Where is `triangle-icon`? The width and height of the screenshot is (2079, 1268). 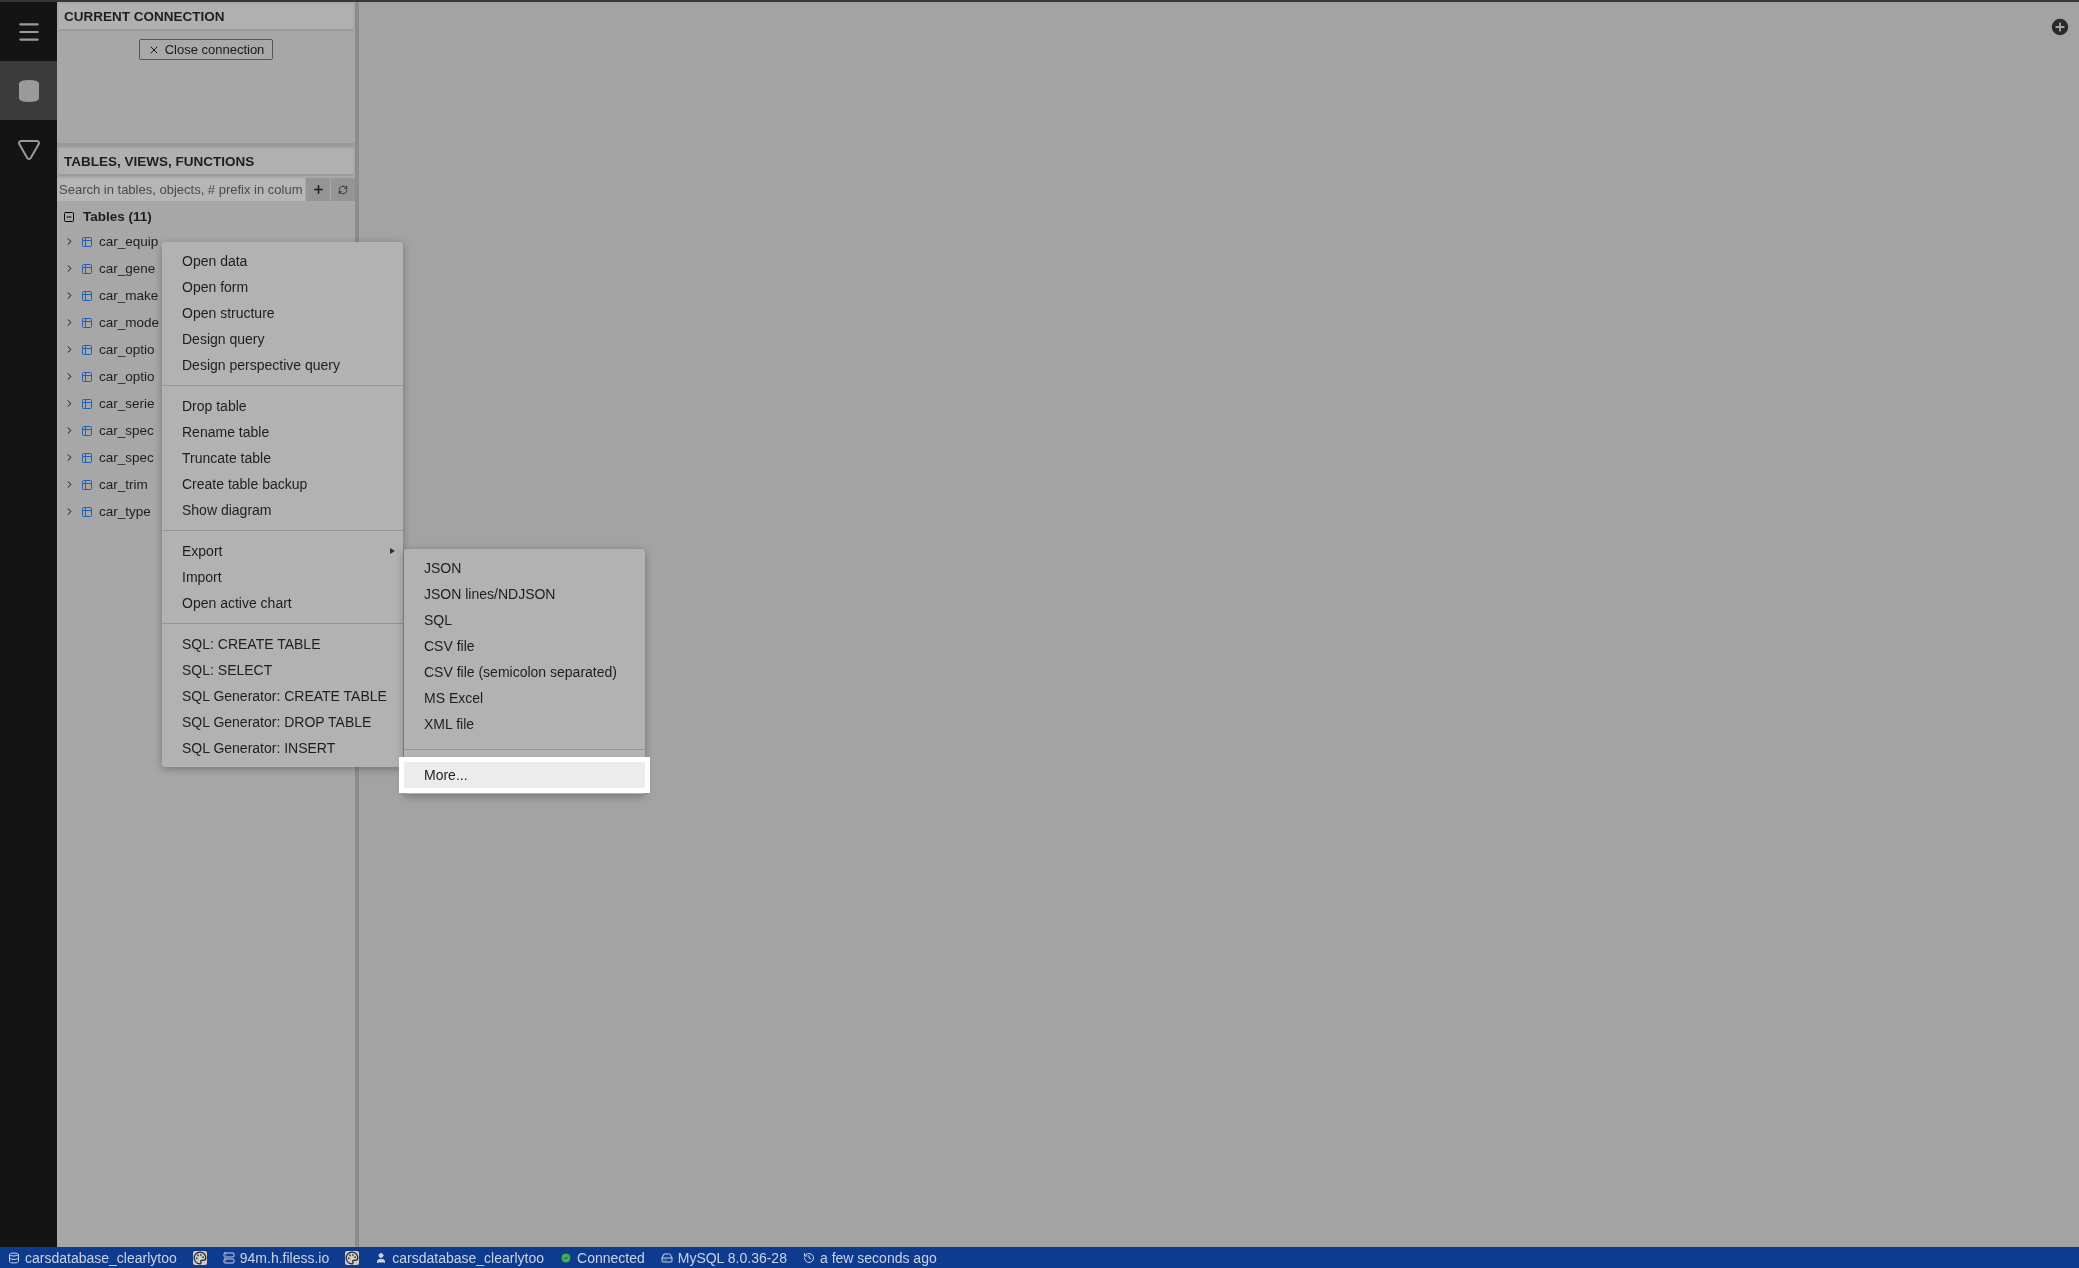
triangle-icon is located at coordinates (28, 149).